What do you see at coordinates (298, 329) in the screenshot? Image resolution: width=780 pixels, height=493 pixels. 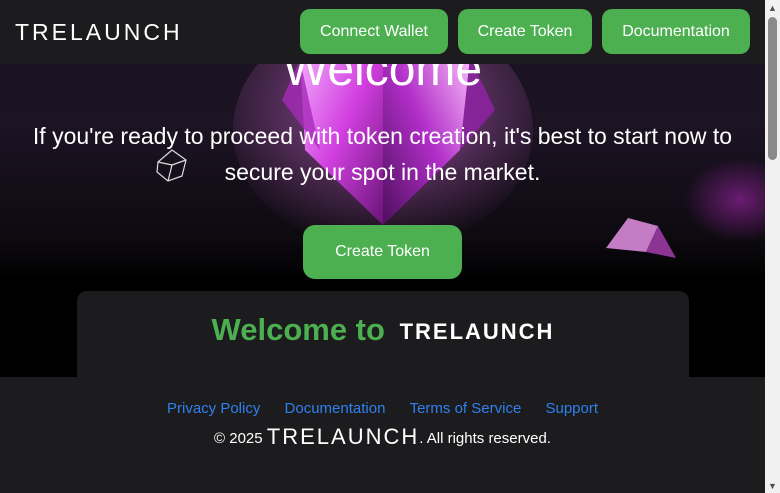 I see `welcome-to-label: Welcome to` at bounding box center [298, 329].